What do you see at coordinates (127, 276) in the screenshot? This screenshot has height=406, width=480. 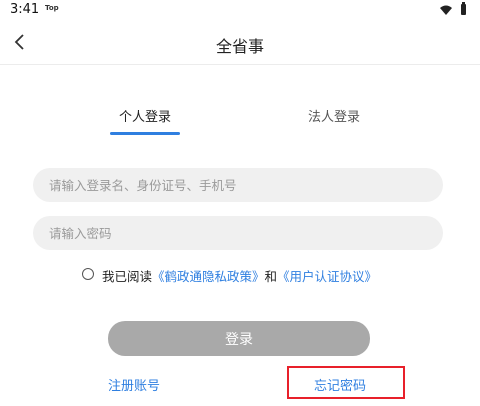 I see `agreement-prefix: 我已阅读` at bounding box center [127, 276].